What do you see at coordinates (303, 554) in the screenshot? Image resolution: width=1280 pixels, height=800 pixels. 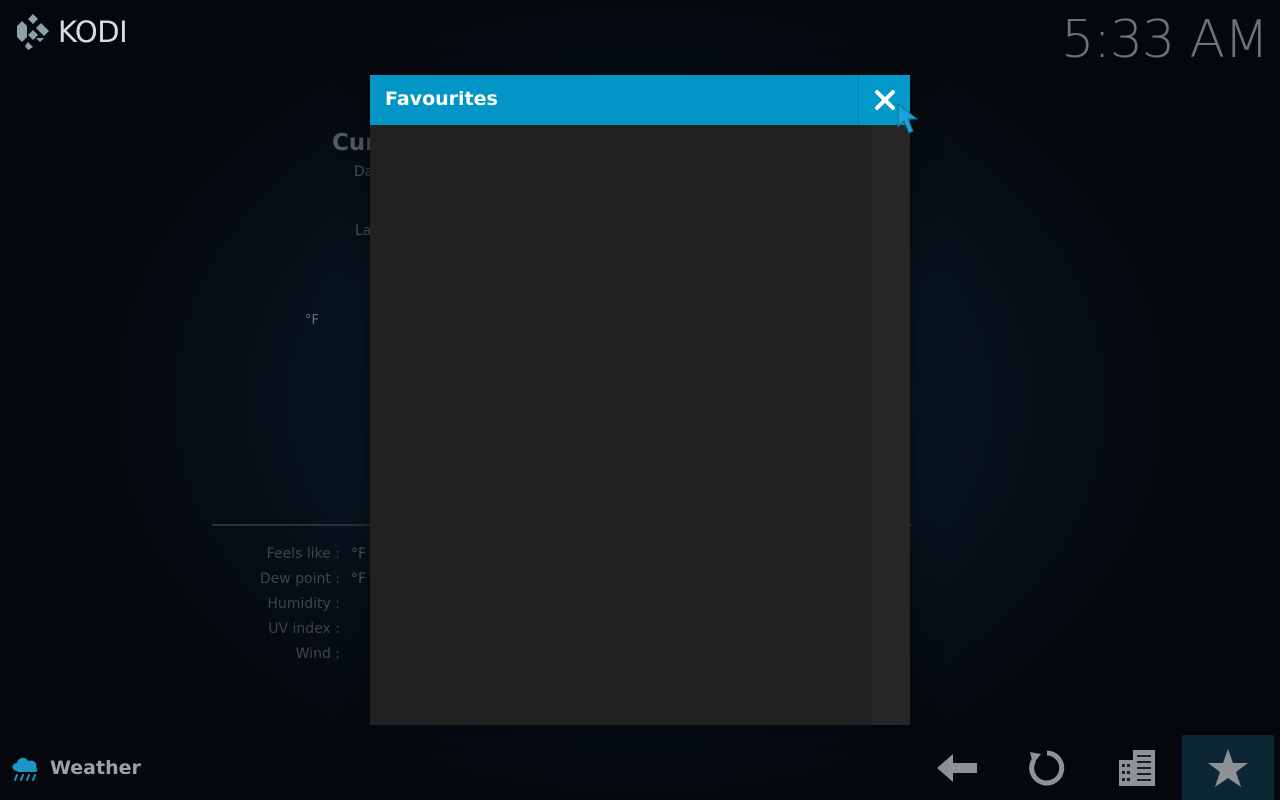 I see `detail-label: Feels like :` at bounding box center [303, 554].